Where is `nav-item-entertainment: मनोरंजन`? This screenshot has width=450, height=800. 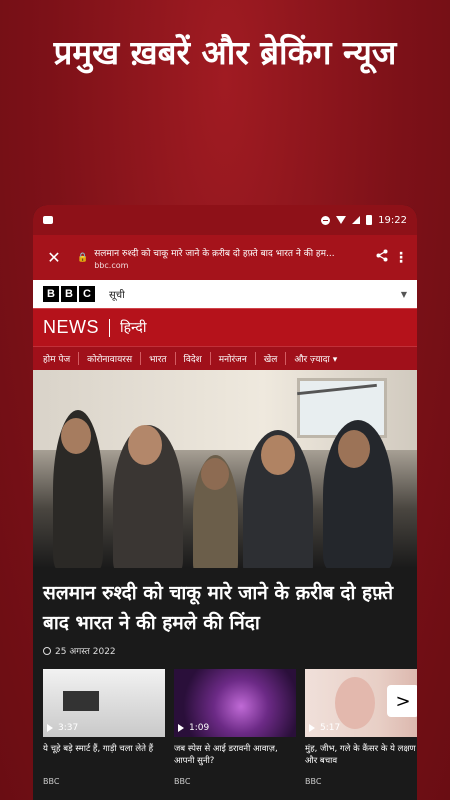
nav-item-entertainment: मनोरंजन is located at coordinates (237, 358).